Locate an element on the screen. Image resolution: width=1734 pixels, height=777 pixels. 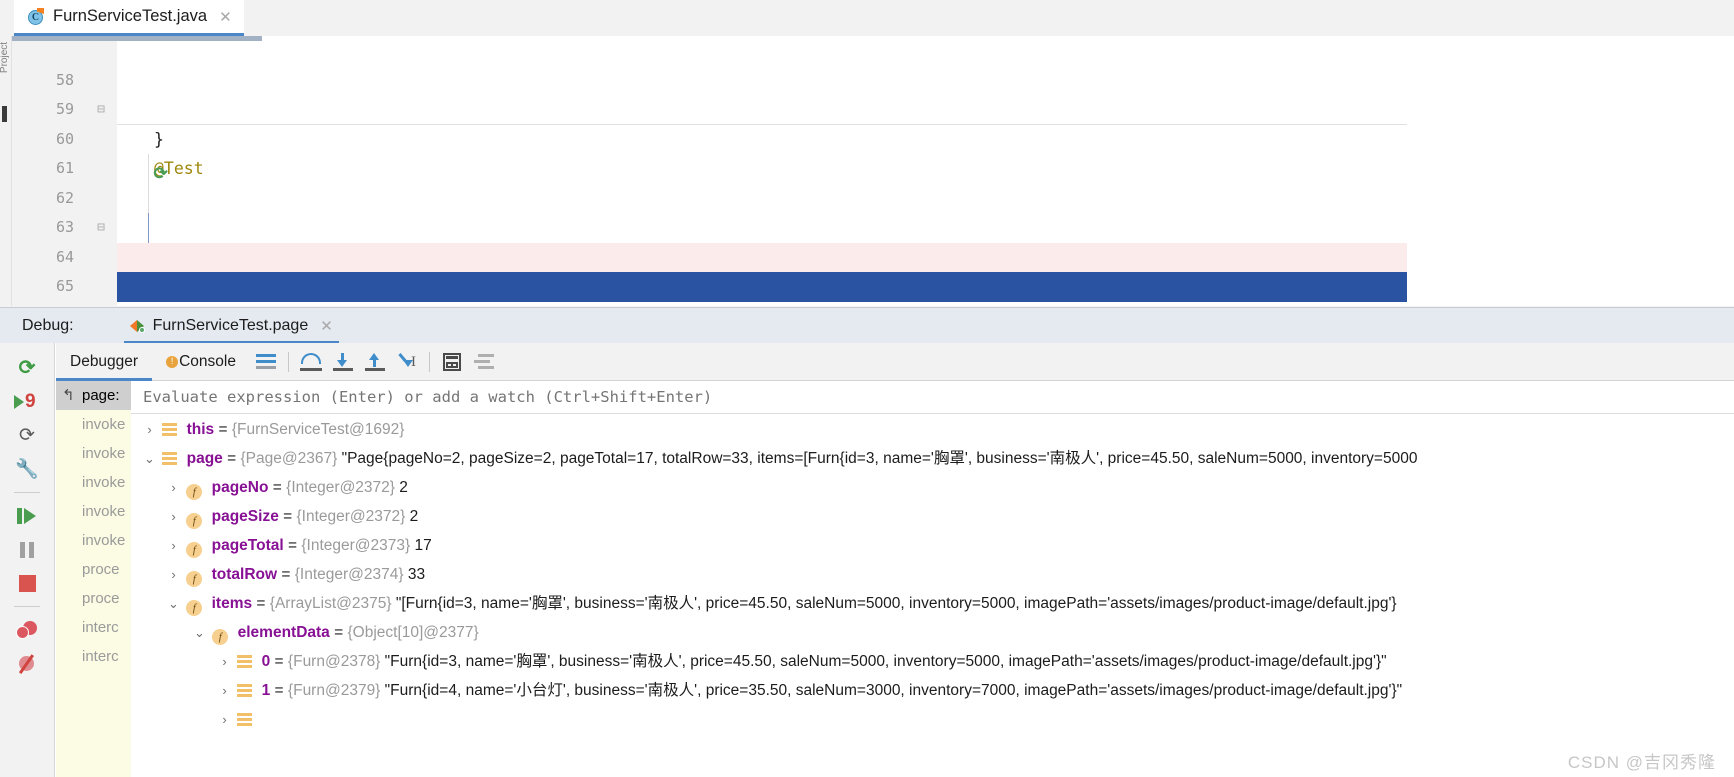
variable-name: this is located at coordinates (200, 429).